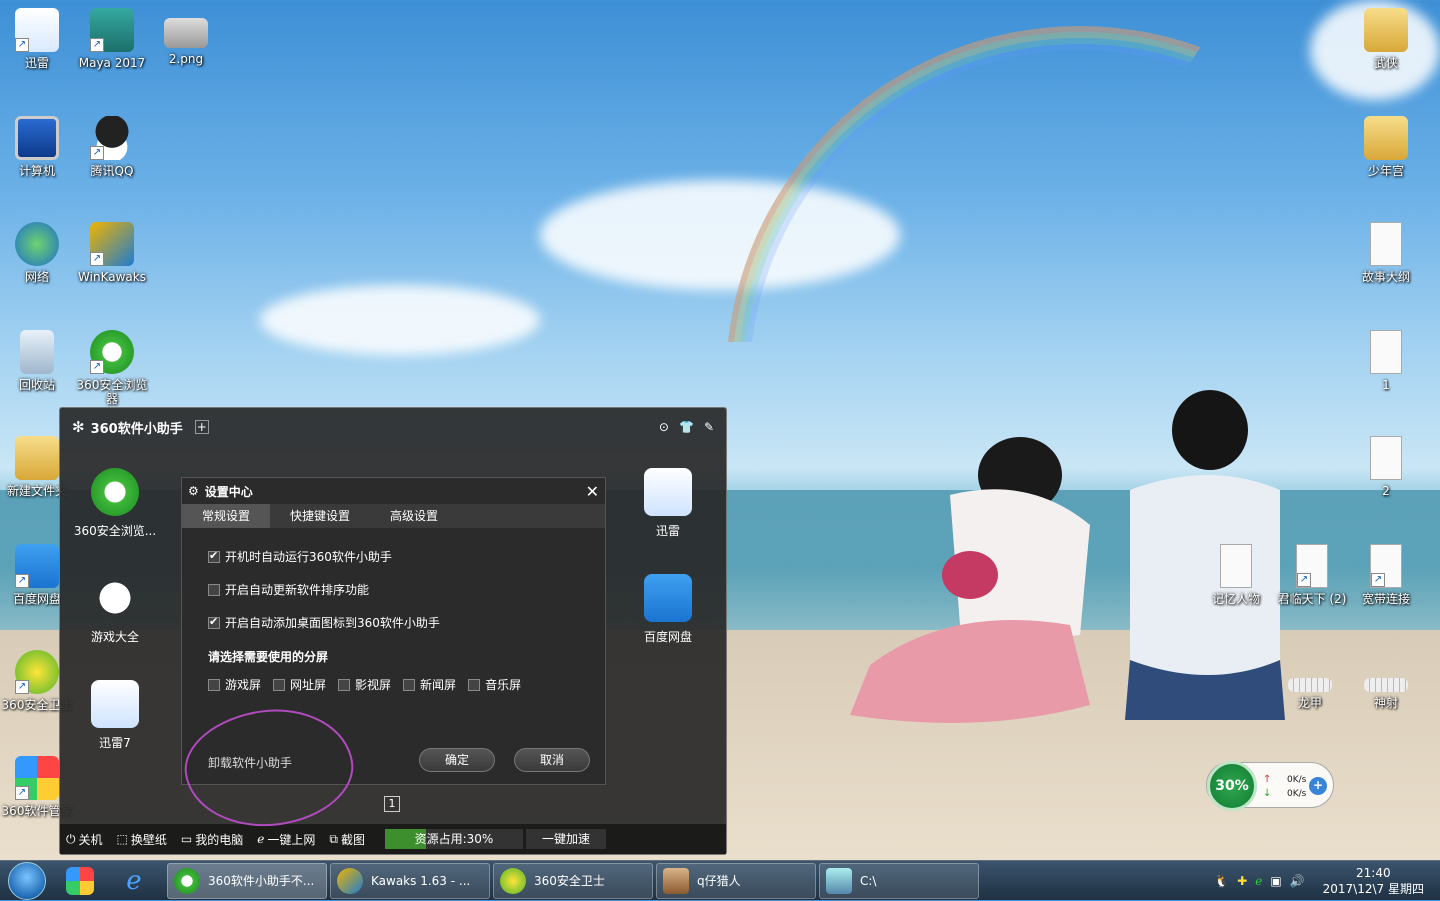 The image size is (1440, 901). Describe the element at coordinates (457, 760) in the screenshot. I see `ok-button: 确定` at that location.